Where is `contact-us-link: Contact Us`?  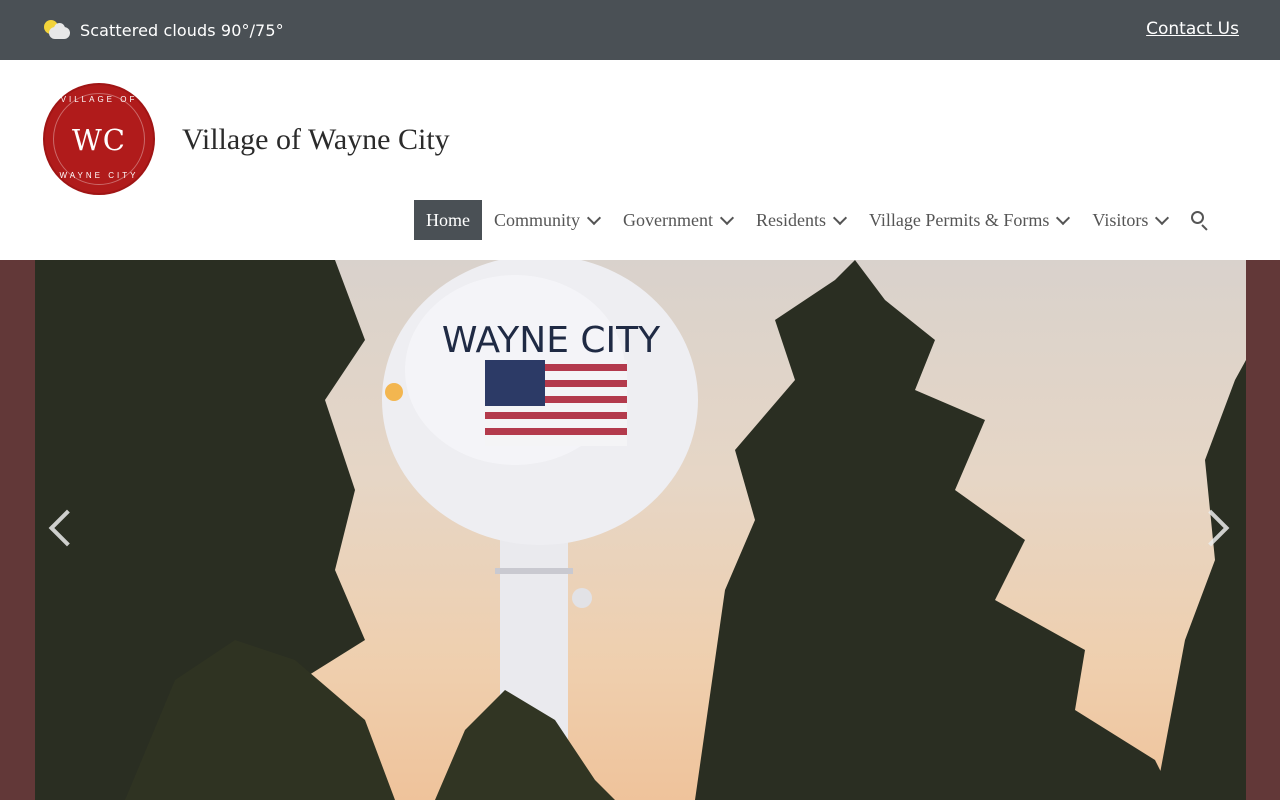 contact-us-link: Contact Us is located at coordinates (1192, 29).